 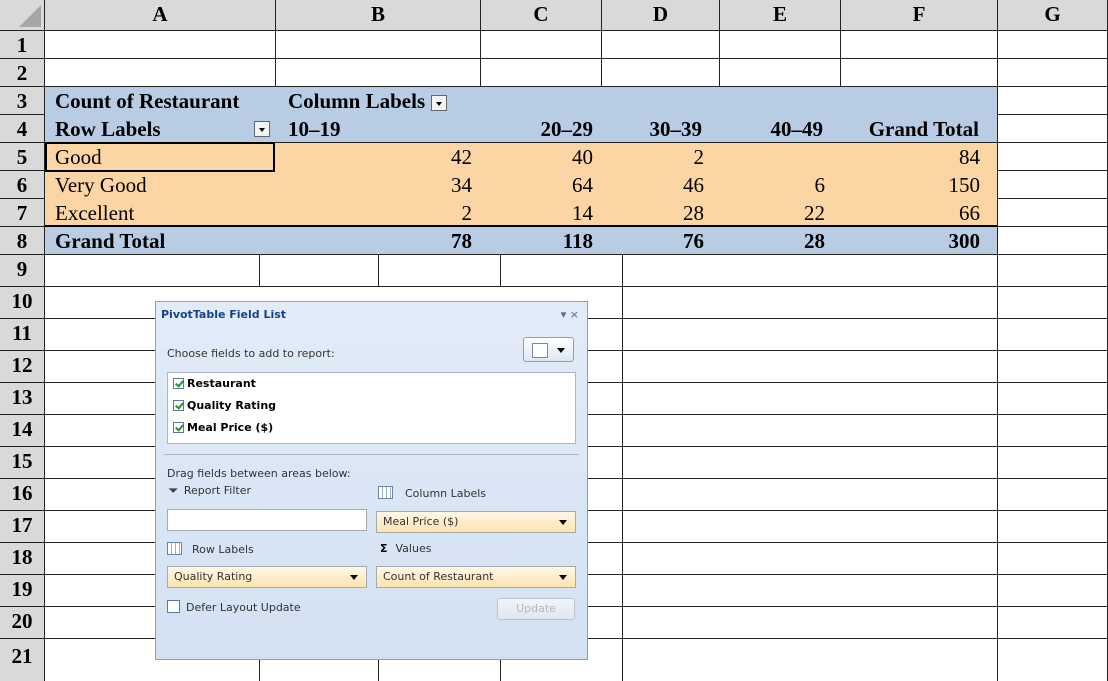 I want to click on defer-layout-update: Defer Layout Update, so click(x=234, y=607).